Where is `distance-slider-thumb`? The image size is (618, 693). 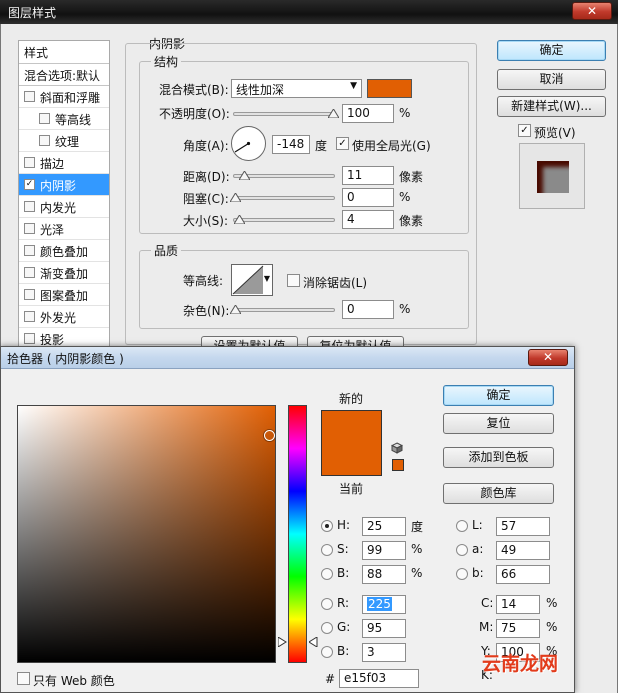 distance-slider-thumb is located at coordinates (244, 175).